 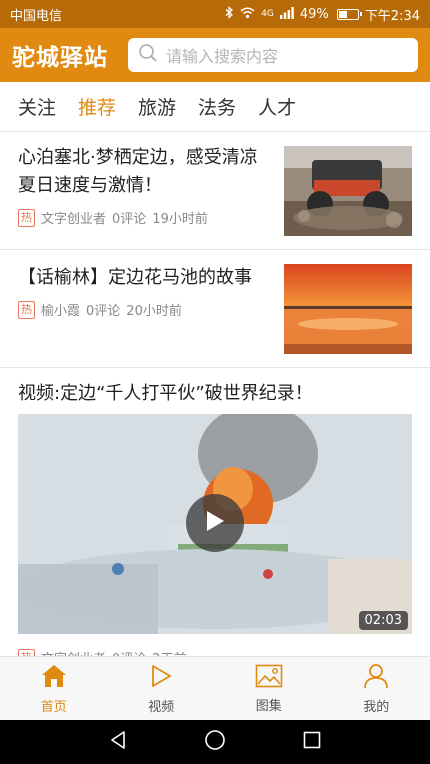 What do you see at coordinates (180, 219) in the screenshot?
I see `article-time: 19小时前` at bounding box center [180, 219].